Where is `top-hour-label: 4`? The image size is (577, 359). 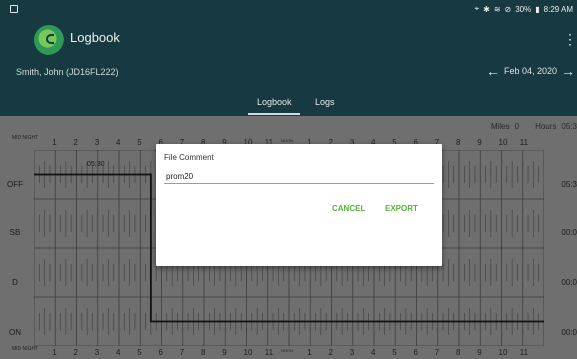 top-hour-label: 4 is located at coordinates (118, 142).